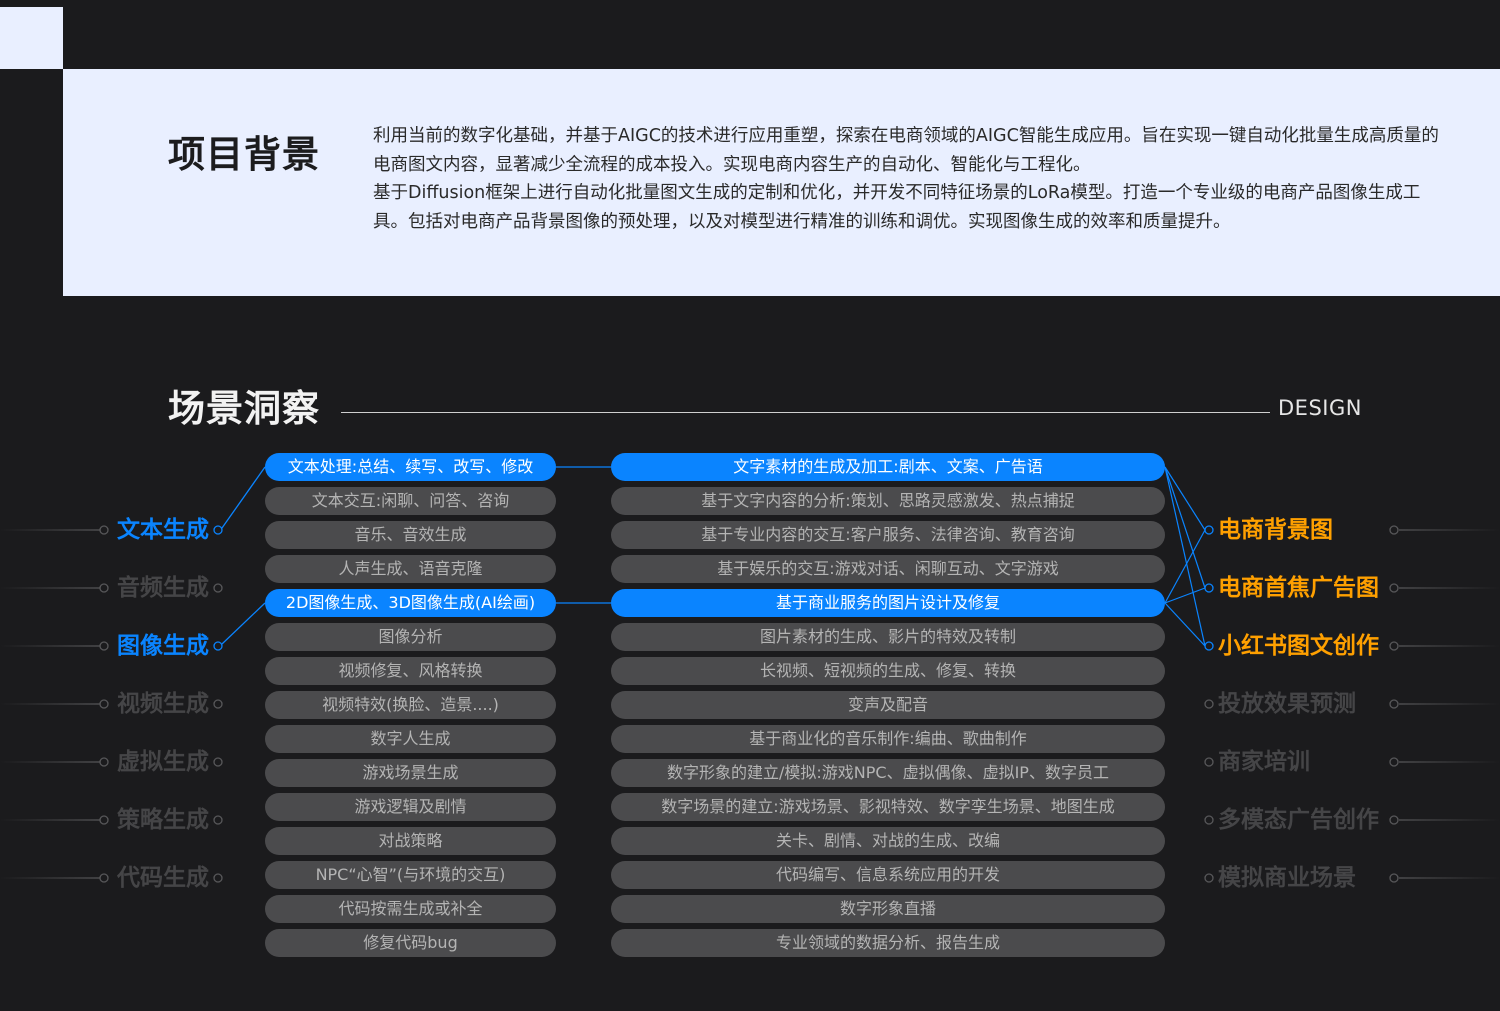 This screenshot has height=1011, width=1500. I want to click on left-category-4: 虚拟生成, so click(163, 762).